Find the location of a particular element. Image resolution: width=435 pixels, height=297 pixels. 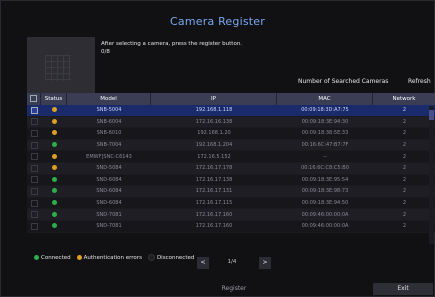

table-row: SND-5084 172.16.17.178 00:16:6C:C8:C5:B0 2 is located at coordinates (231, 168).